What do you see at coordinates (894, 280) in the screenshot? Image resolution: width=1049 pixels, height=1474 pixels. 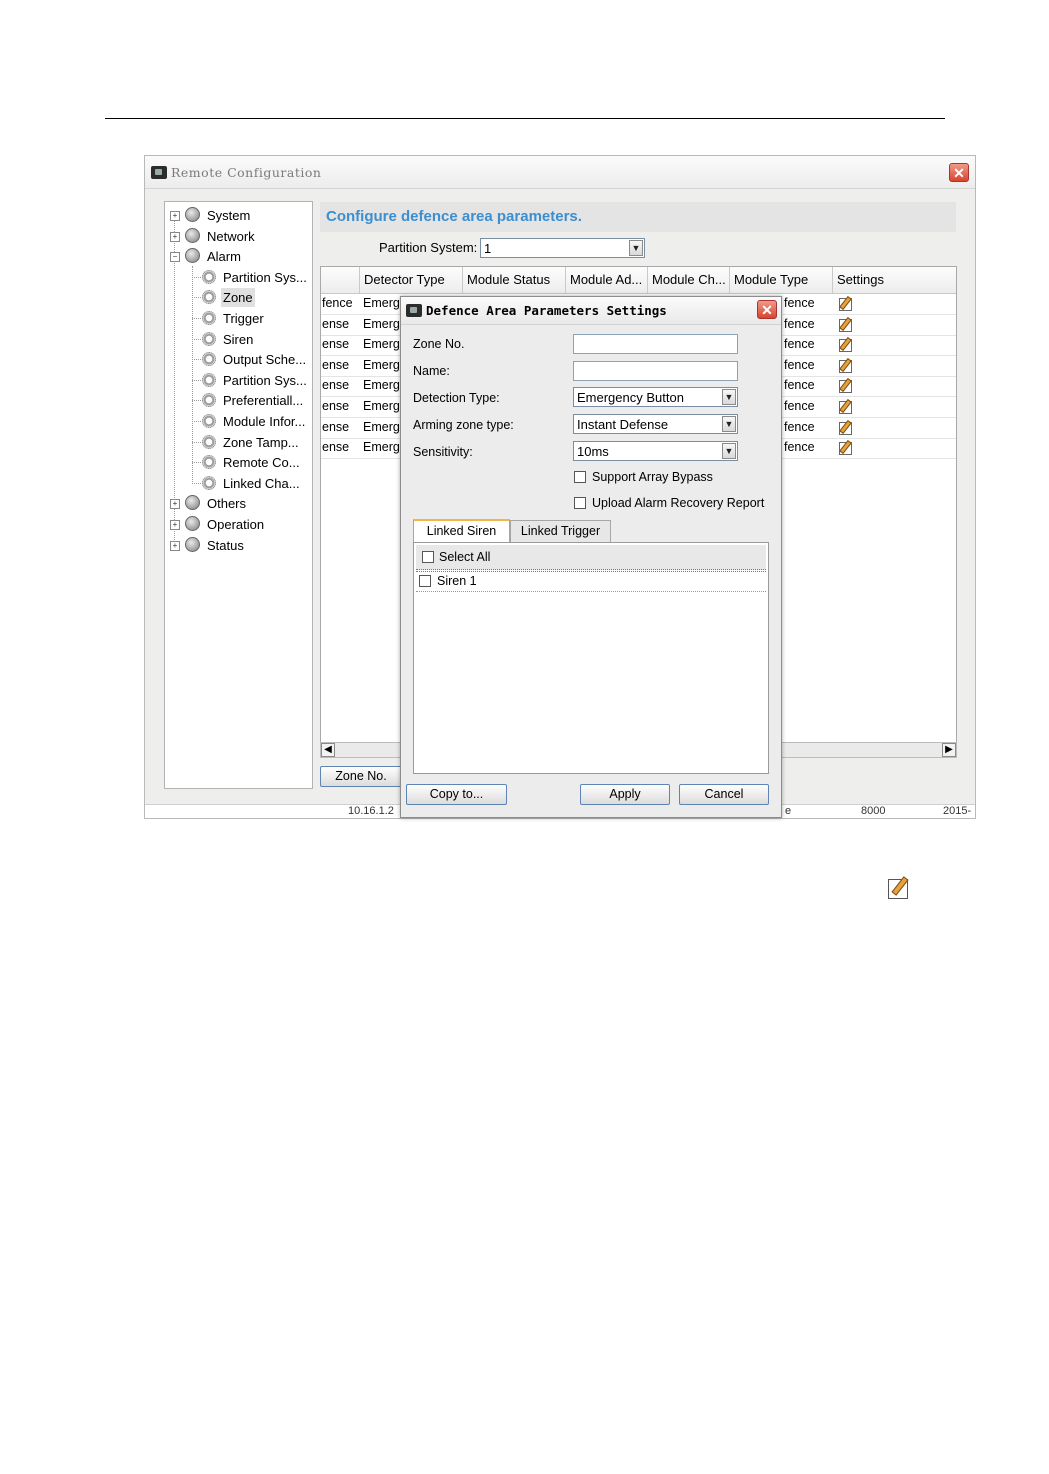 I see `column-header-settings: Settings` at bounding box center [894, 280].